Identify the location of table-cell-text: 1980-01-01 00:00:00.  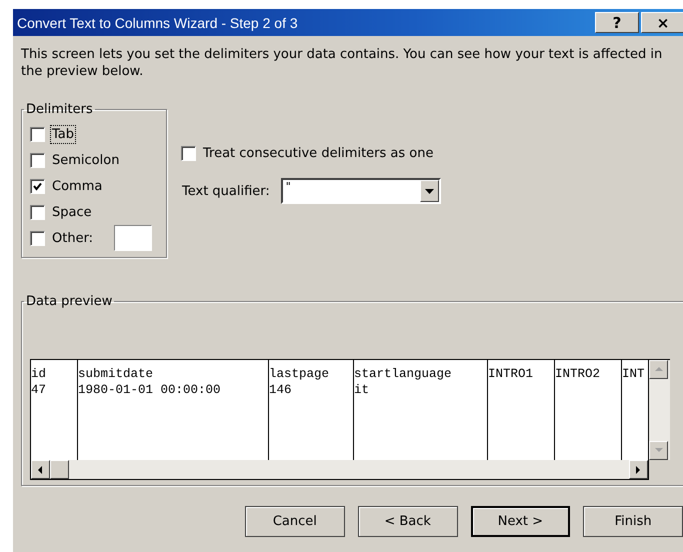
(150, 390).